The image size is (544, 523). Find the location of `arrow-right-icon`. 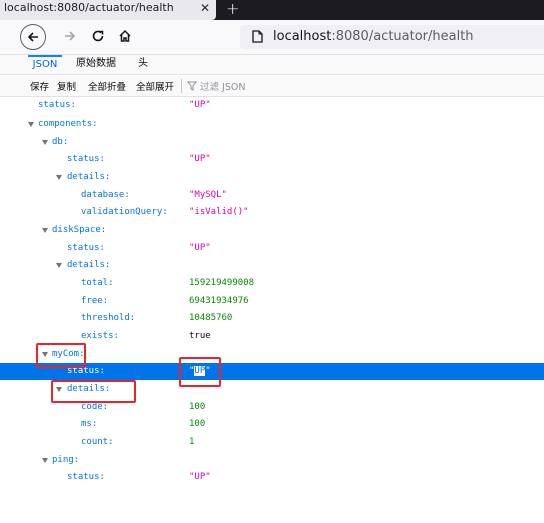

arrow-right-icon is located at coordinates (70, 36).